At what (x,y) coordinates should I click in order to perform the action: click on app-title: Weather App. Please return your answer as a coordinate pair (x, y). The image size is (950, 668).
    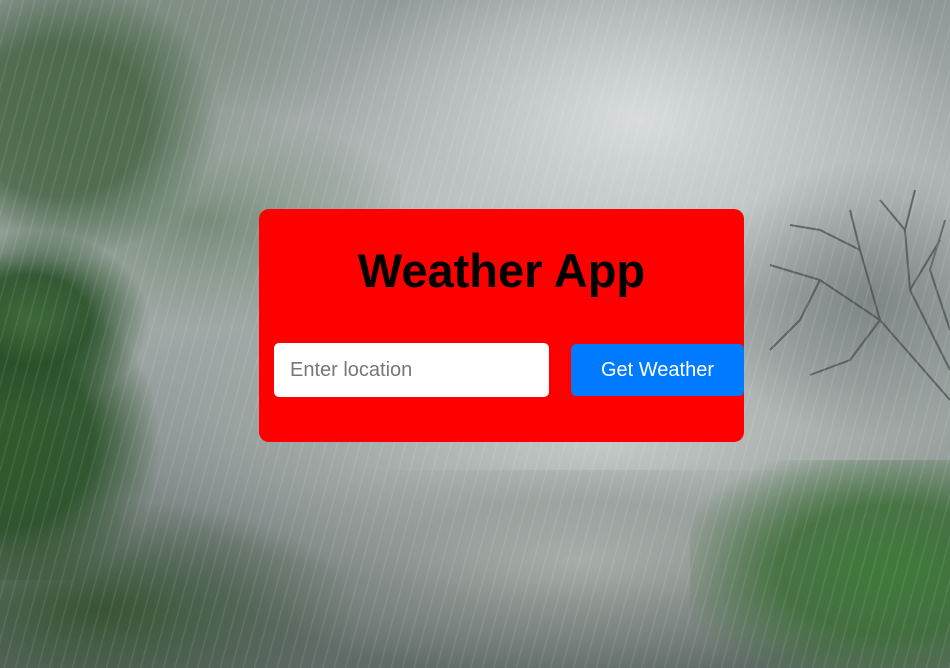
    Looking at the image, I should click on (501, 270).